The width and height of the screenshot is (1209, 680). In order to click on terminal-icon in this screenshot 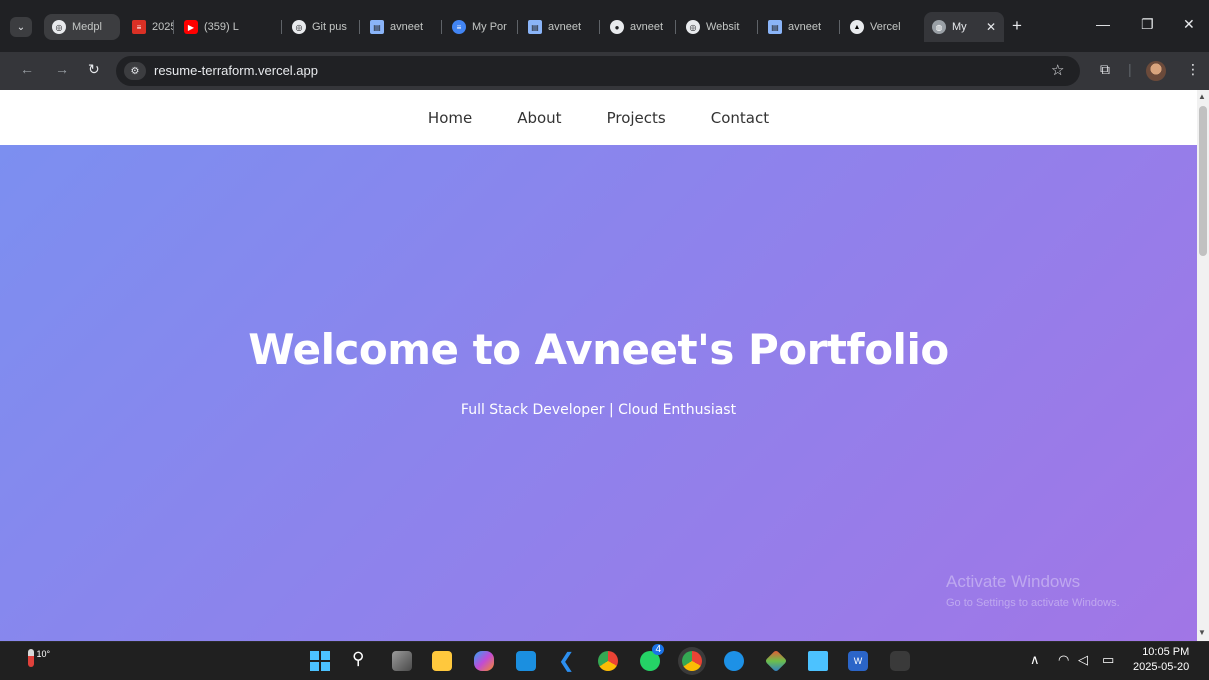, I will do `click(900, 661)`.